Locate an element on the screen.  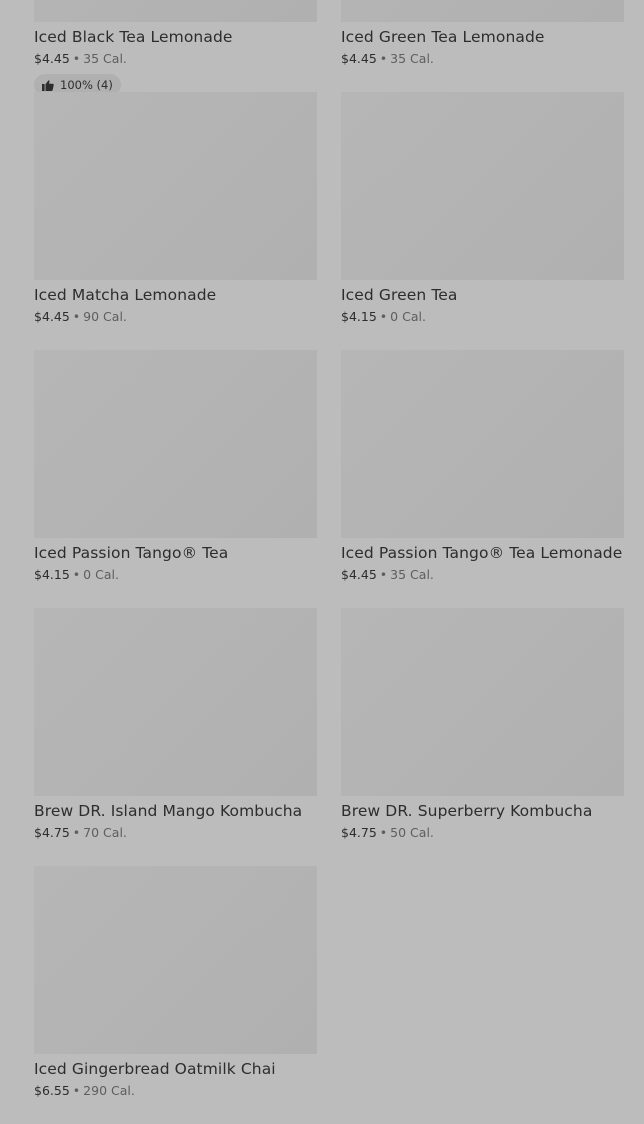
product-calories: 90 Cal. is located at coordinates (105, 316).